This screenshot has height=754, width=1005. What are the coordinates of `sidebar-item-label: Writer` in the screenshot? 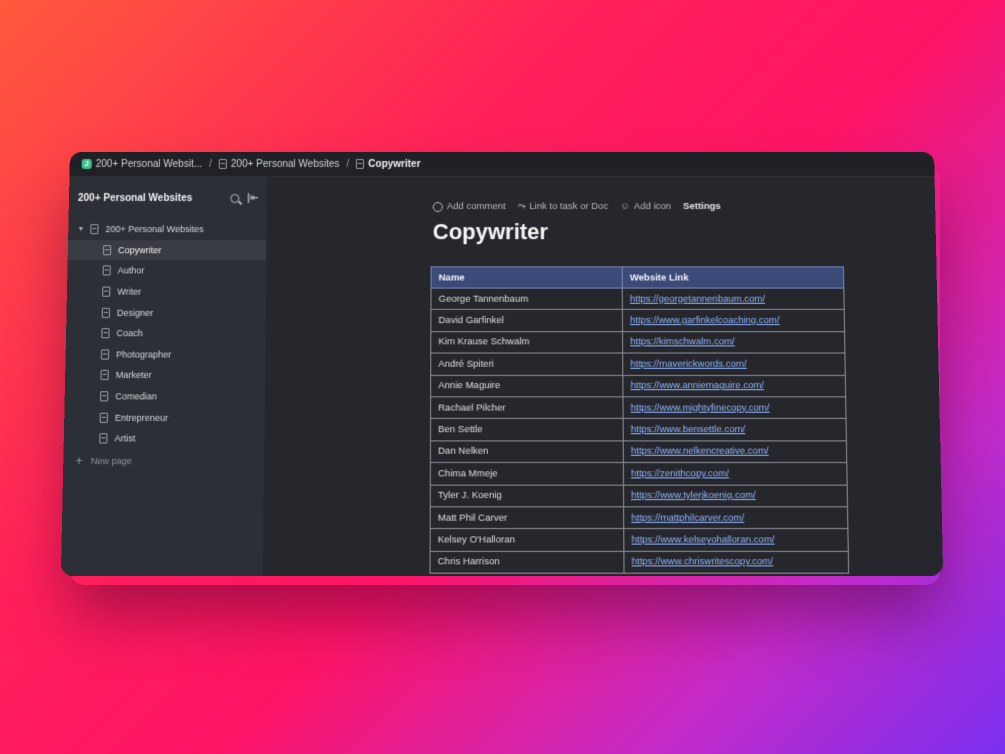 It's located at (129, 291).